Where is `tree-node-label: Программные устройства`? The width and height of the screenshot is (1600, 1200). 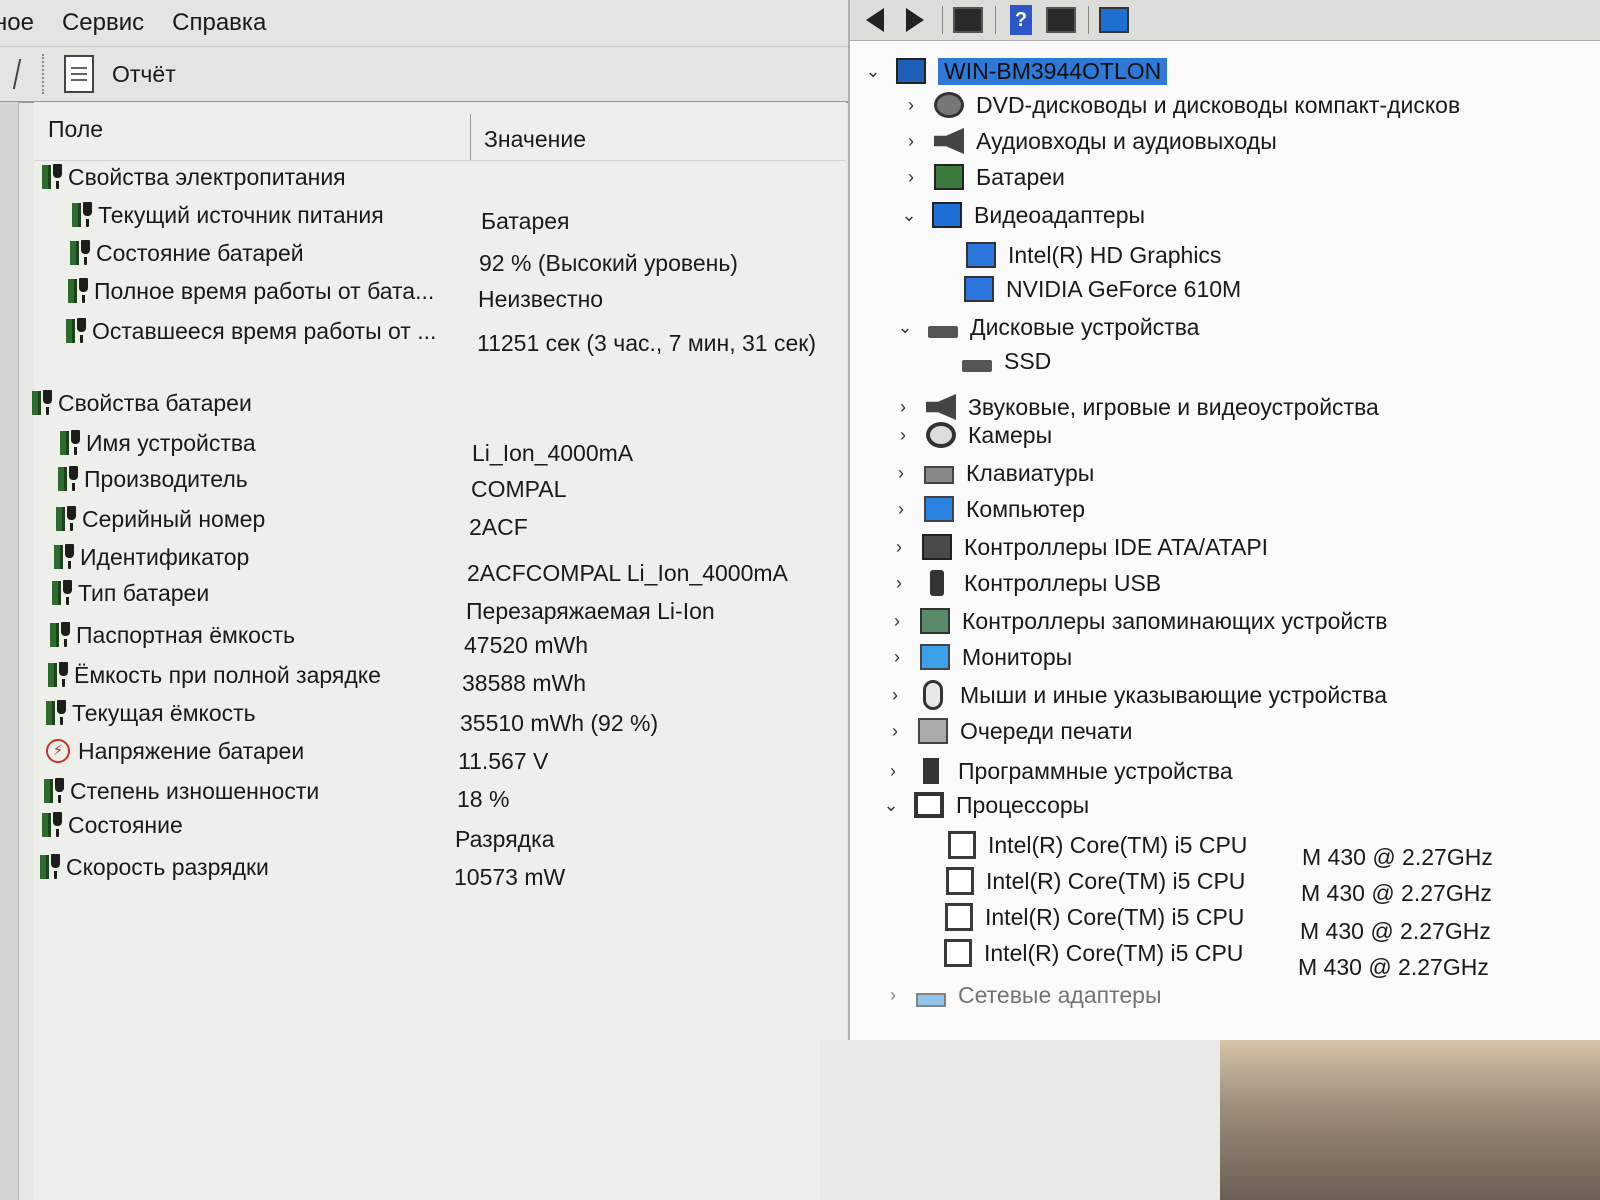
tree-node-label: Программные устройства is located at coordinates (1095, 770).